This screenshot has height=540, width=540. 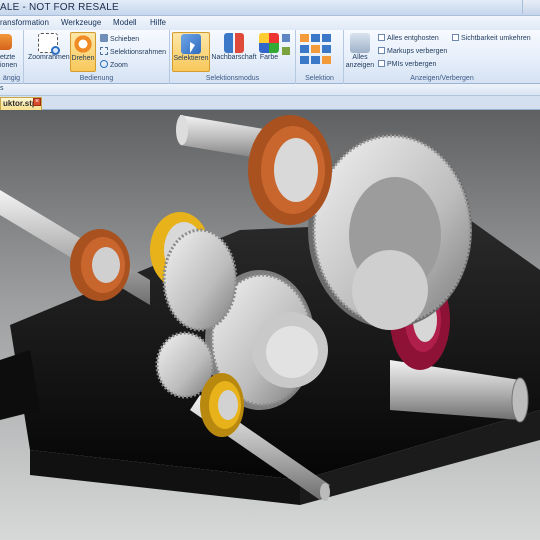 I want to click on sichtbarkeit-umkehren-button: Sichtbarkeit umkehren, so click(x=491, y=39).